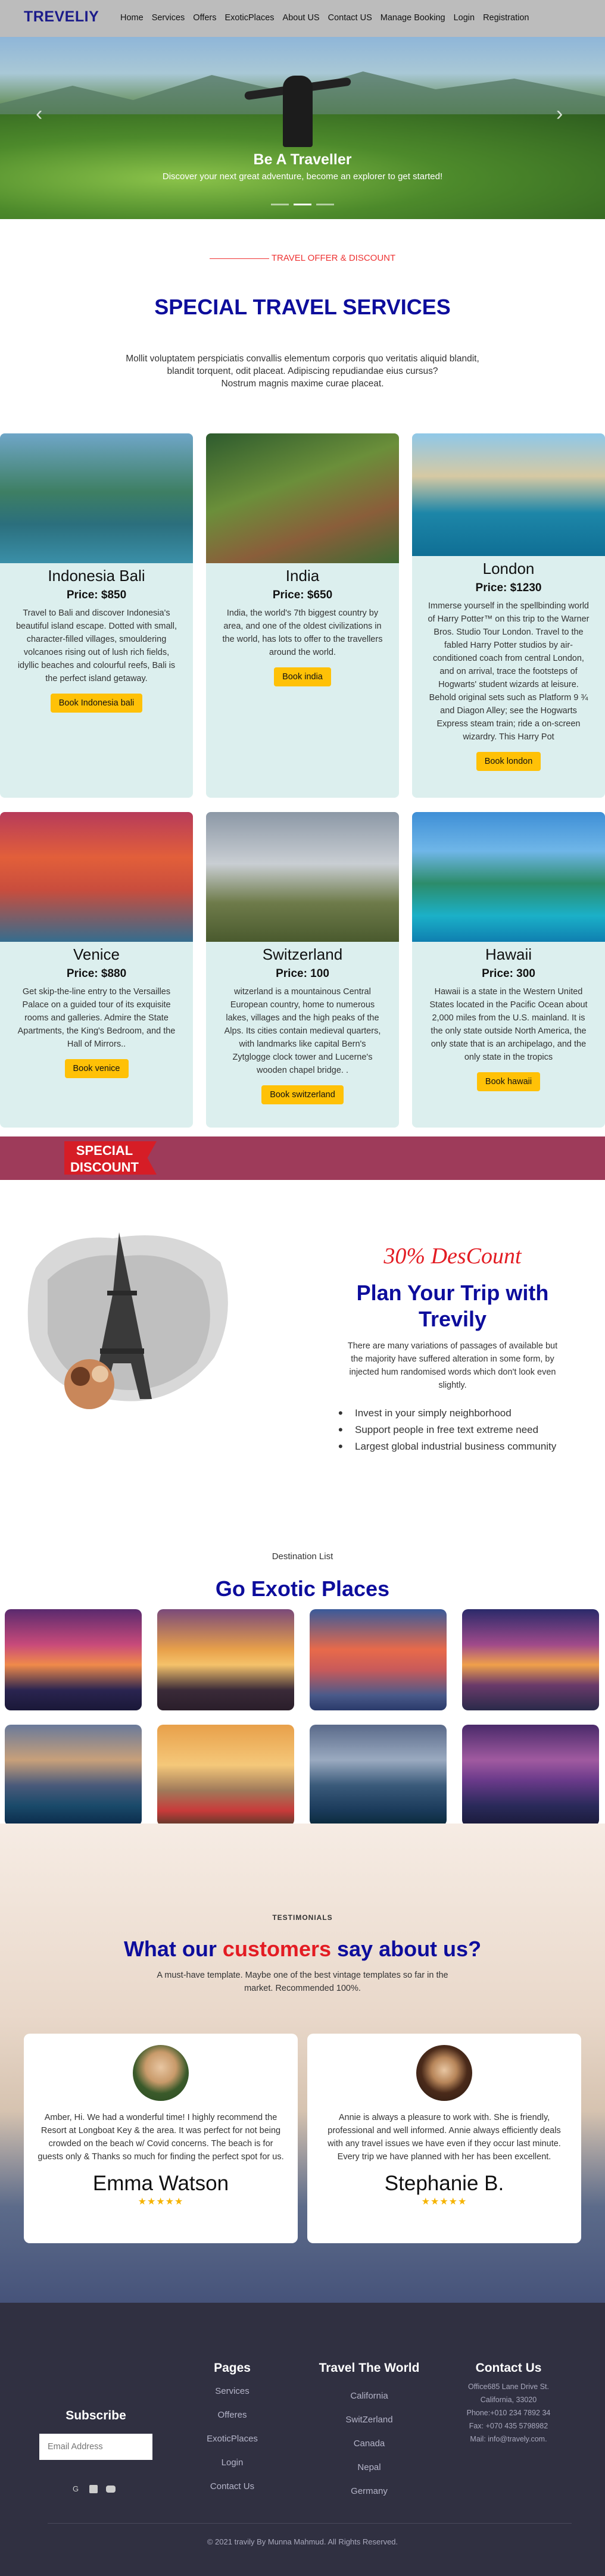 The image size is (605, 2576). I want to click on carousel-dot-active, so click(302, 204).